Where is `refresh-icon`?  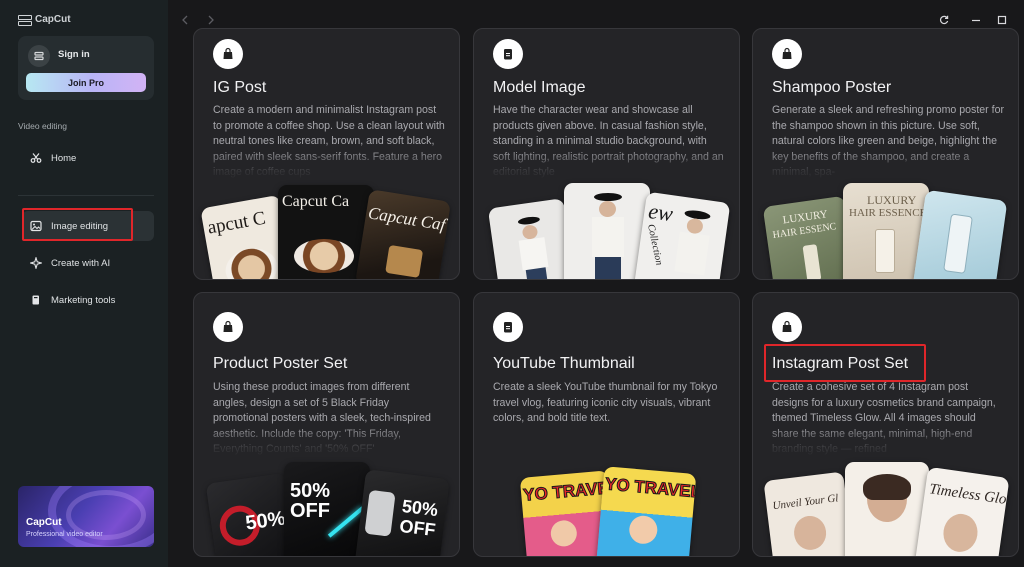 refresh-icon is located at coordinates (944, 20).